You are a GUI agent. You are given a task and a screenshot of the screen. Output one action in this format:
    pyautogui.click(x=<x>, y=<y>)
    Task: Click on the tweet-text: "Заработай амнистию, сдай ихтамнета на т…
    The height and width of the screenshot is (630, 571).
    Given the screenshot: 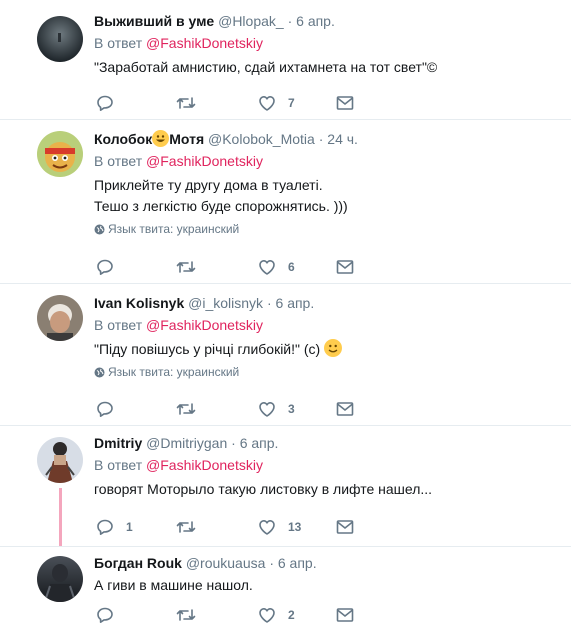 What is the action you would take?
    pyautogui.click(x=327, y=67)
    